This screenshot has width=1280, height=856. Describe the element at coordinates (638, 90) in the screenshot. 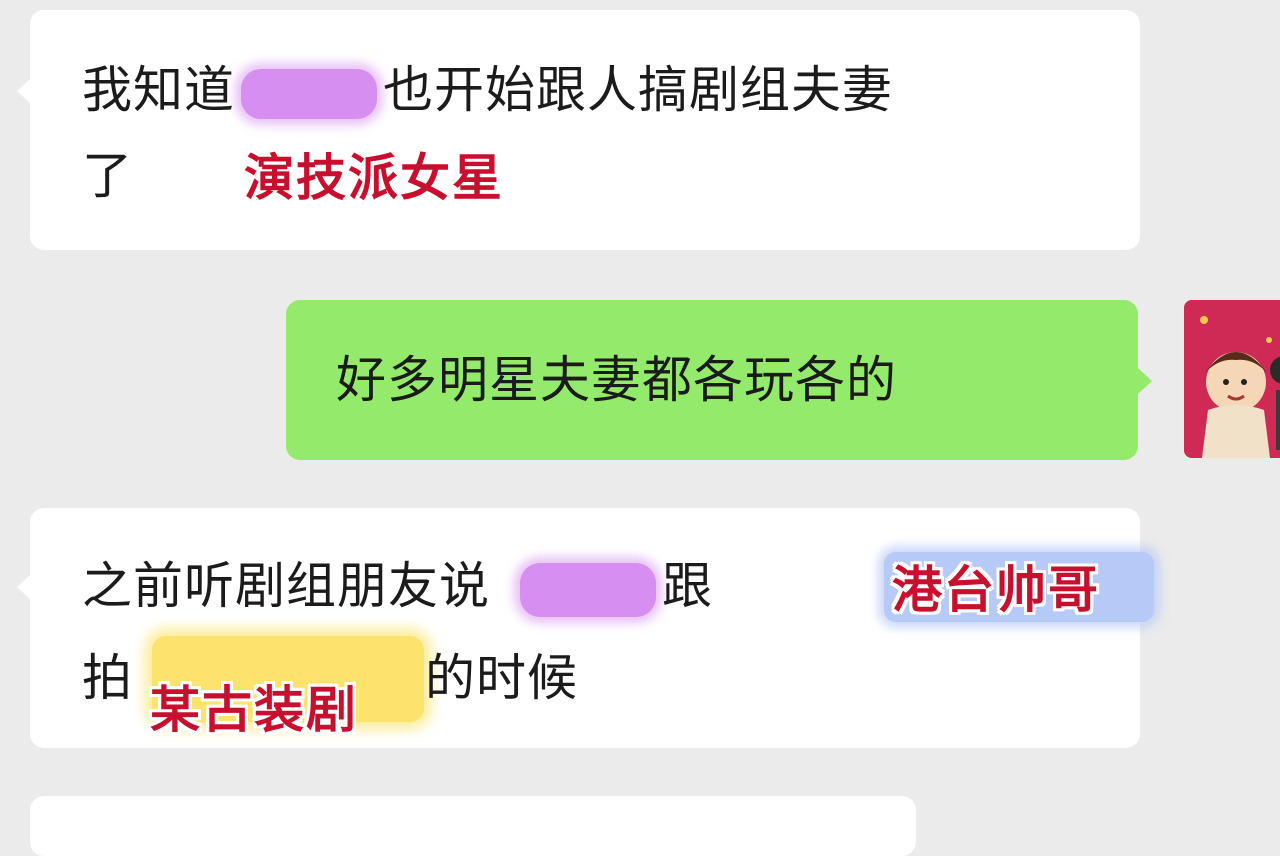

I see `message-text-part: 也开始跟人搞剧组夫妻` at that location.